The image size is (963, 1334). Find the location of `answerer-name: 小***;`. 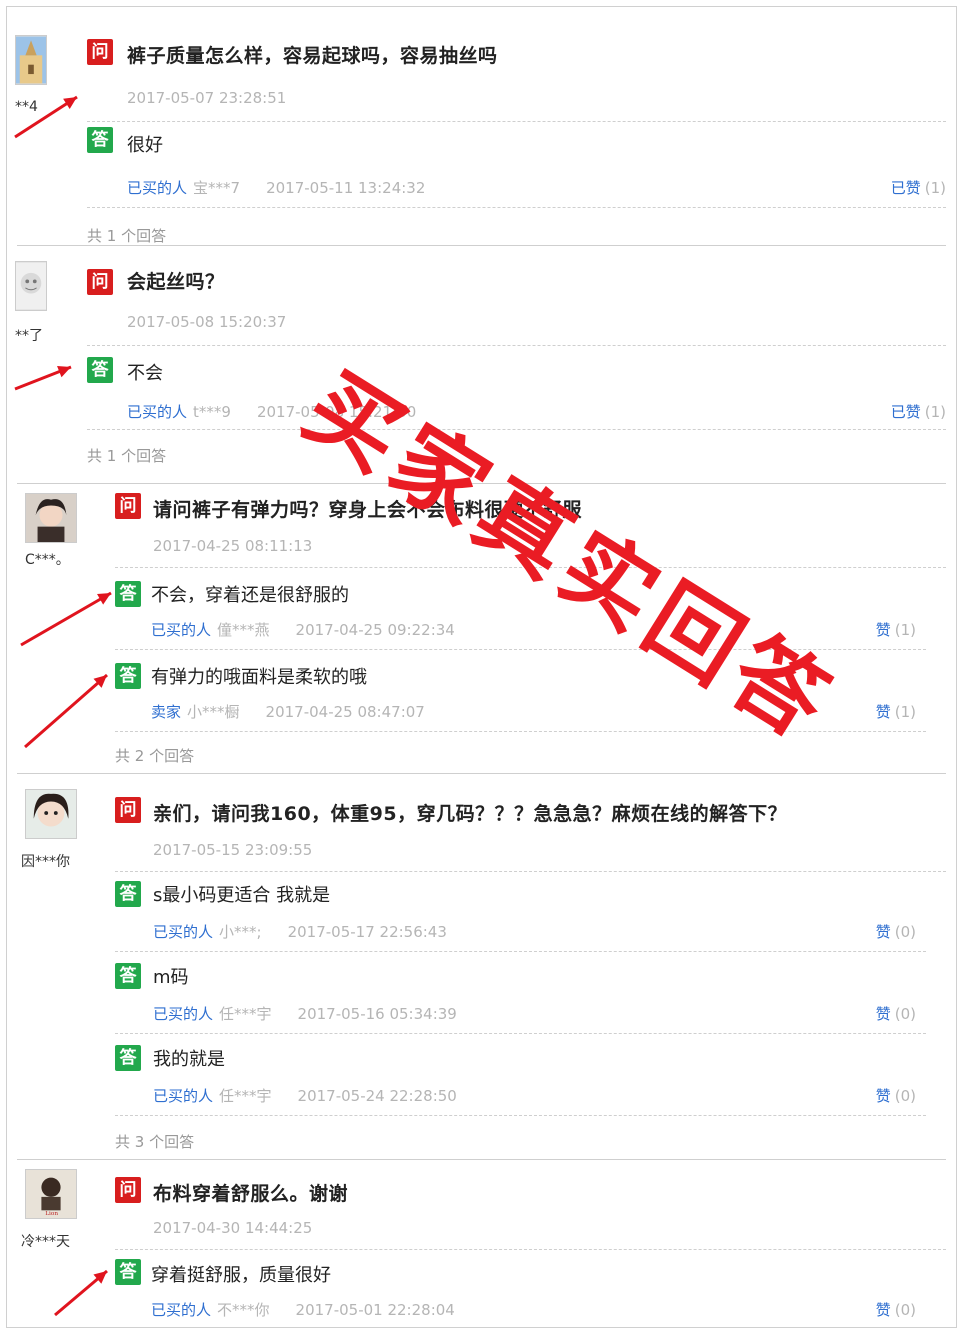

answerer-name: 小***; is located at coordinates (240, 932).